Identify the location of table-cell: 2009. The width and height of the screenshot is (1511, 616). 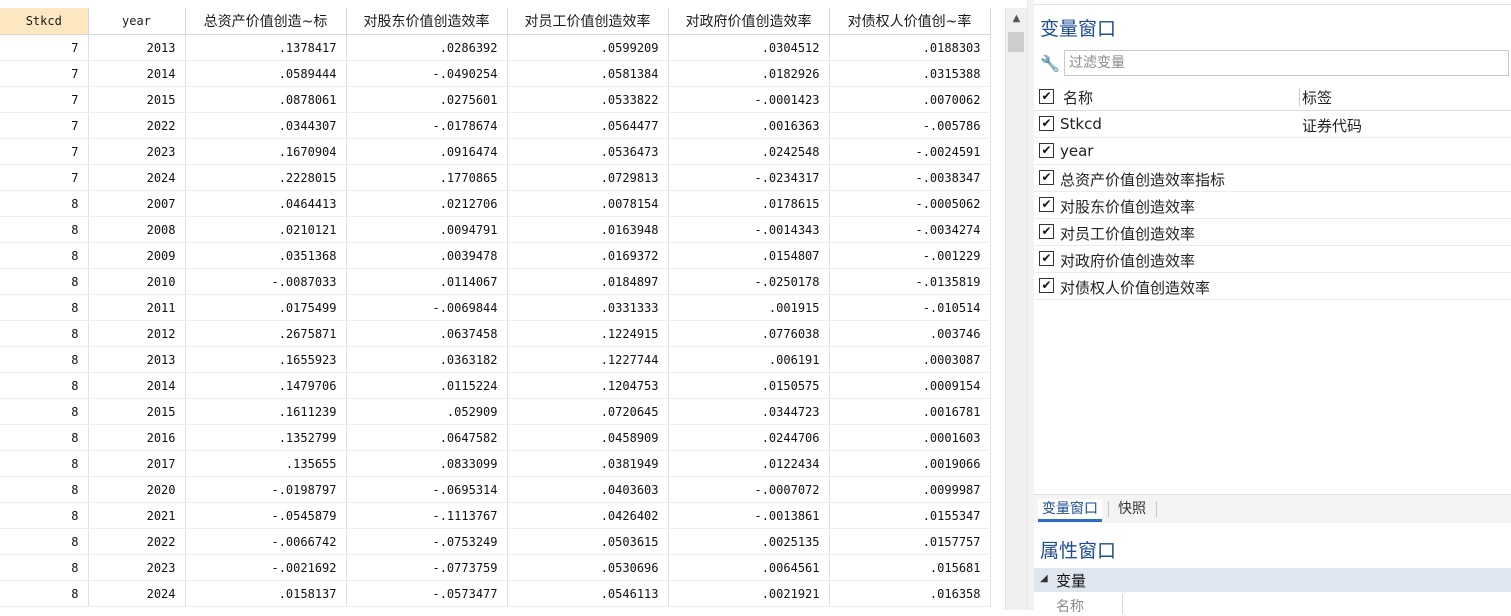
(137, 255).